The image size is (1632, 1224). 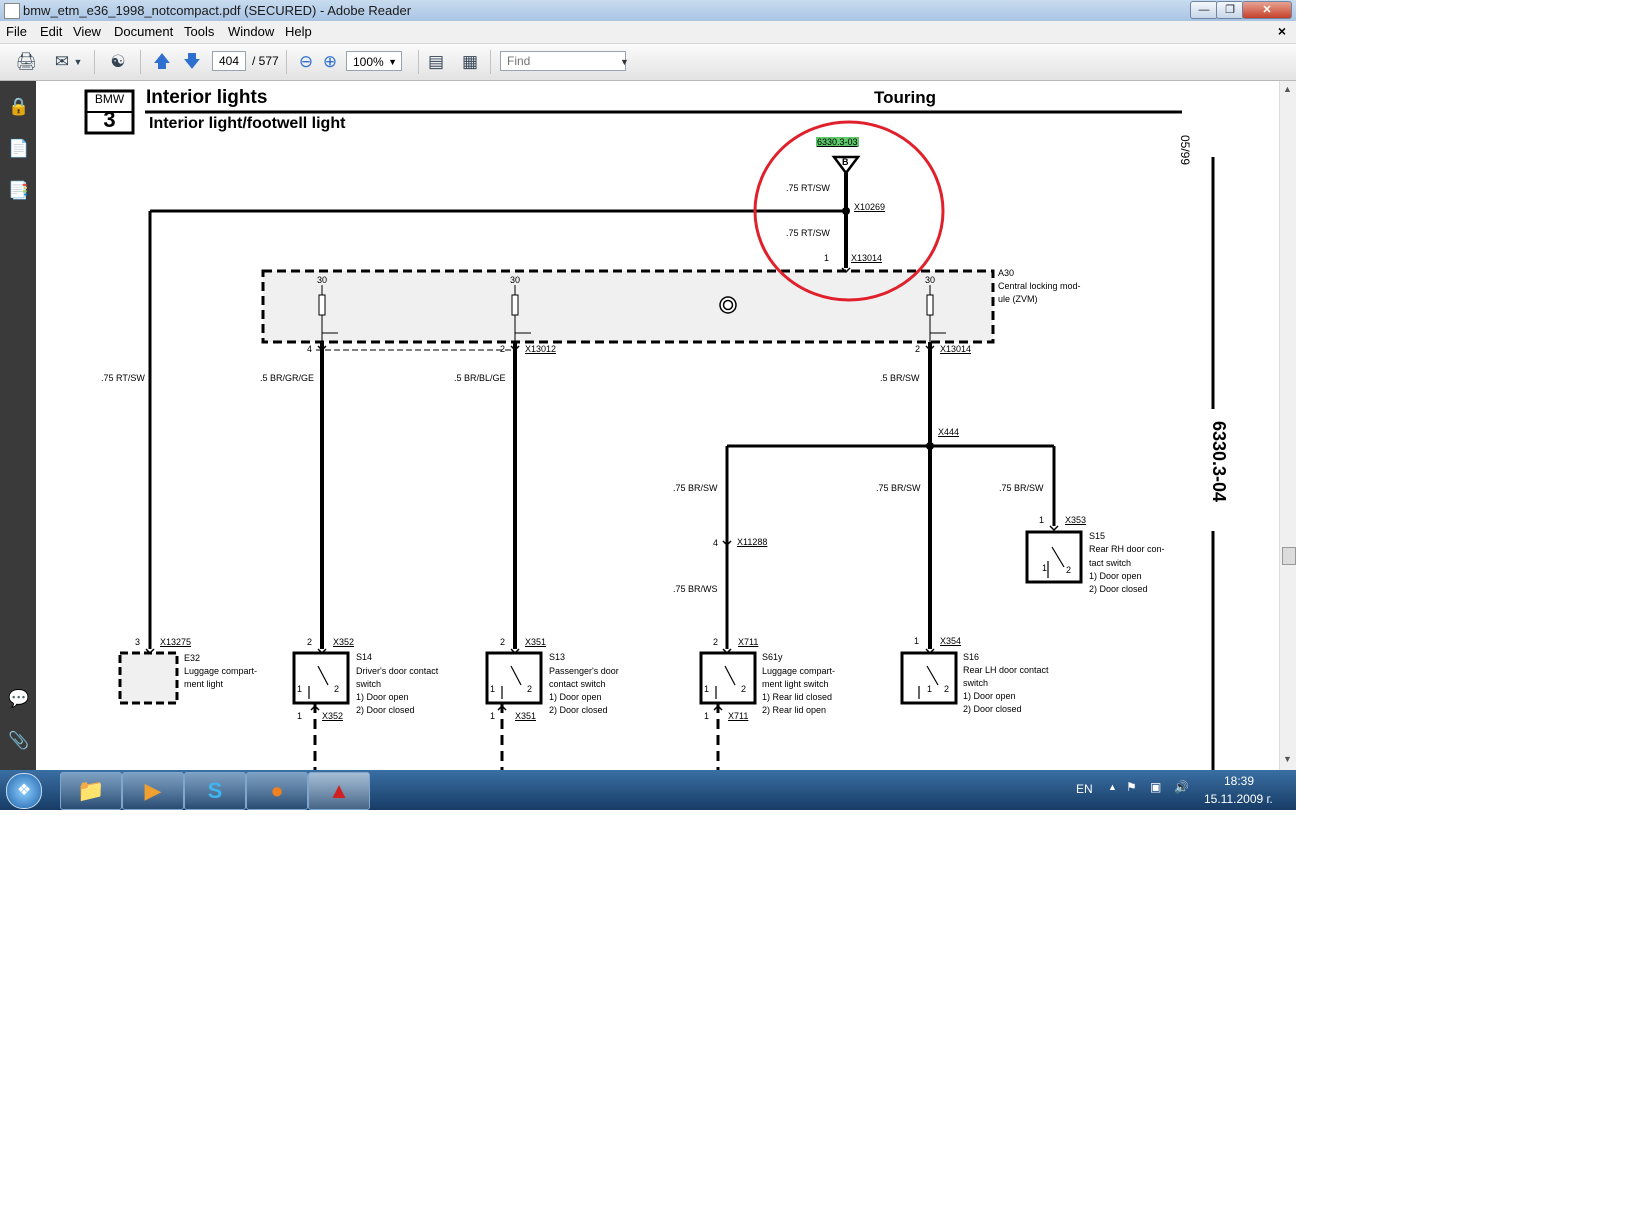 I want to click on firefox-icon: ●, so click(x=277, y=790).